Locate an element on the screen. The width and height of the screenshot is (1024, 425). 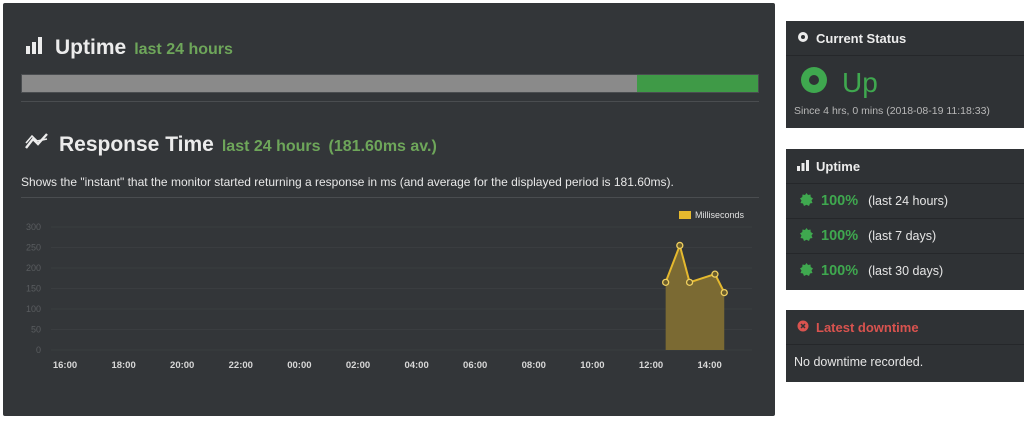
uptime-row: 100% (last 24 hours) is located at coordinates (905, 201).